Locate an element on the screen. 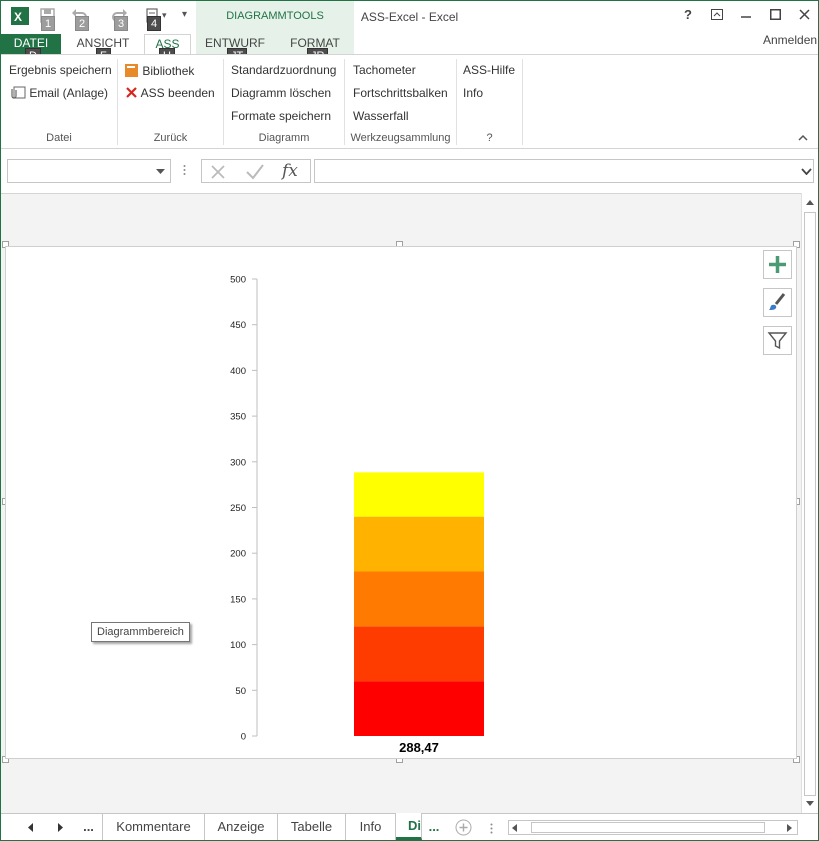  vertical-scrollbar is located at coordinates (809, 503).